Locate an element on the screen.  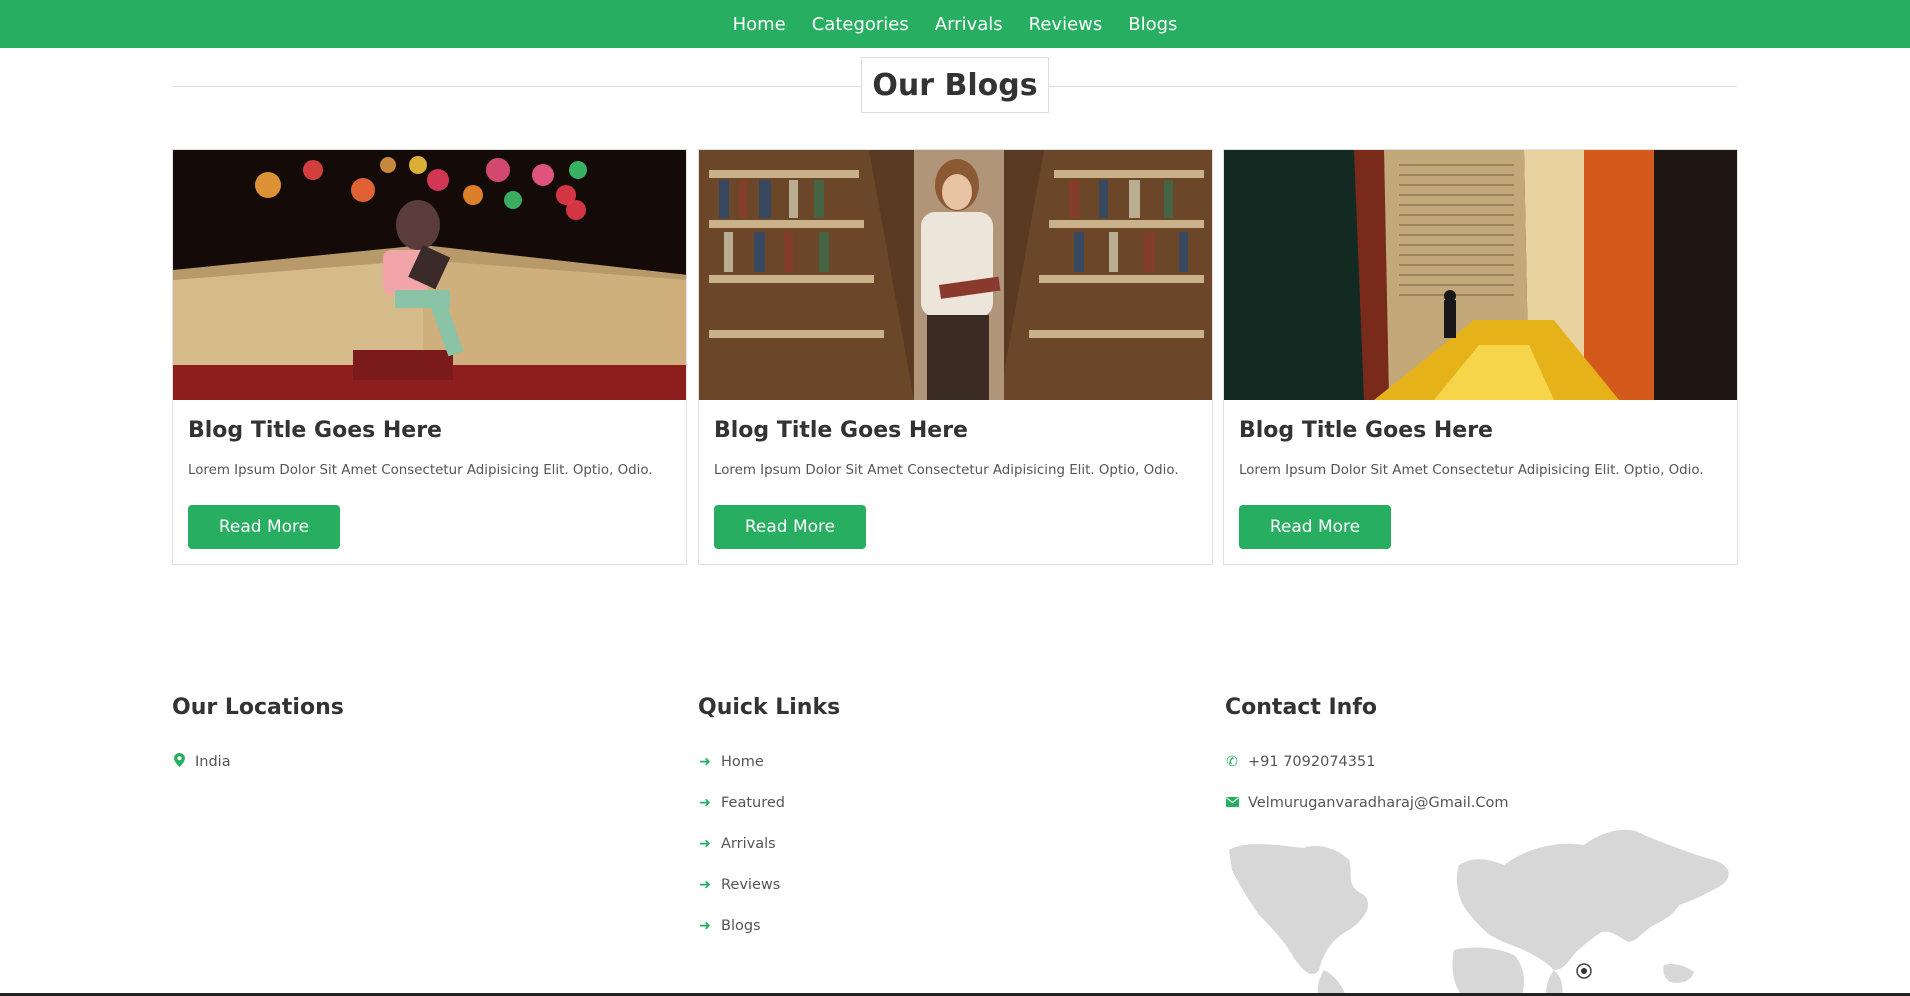
phone-icon: ✆ is located at coordinates (1232, 761).